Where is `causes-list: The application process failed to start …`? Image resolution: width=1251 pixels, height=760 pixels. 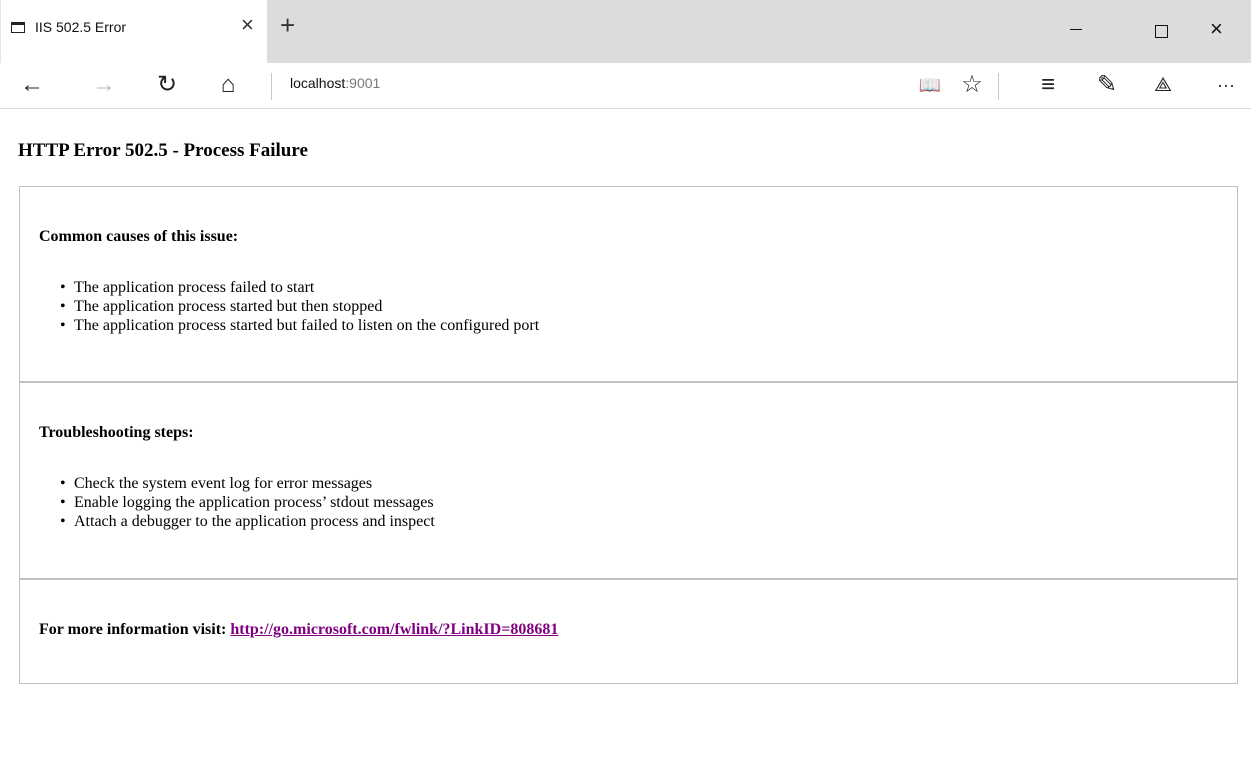 causes-list: The application process failed to start … is located at coordinates (289, 306).